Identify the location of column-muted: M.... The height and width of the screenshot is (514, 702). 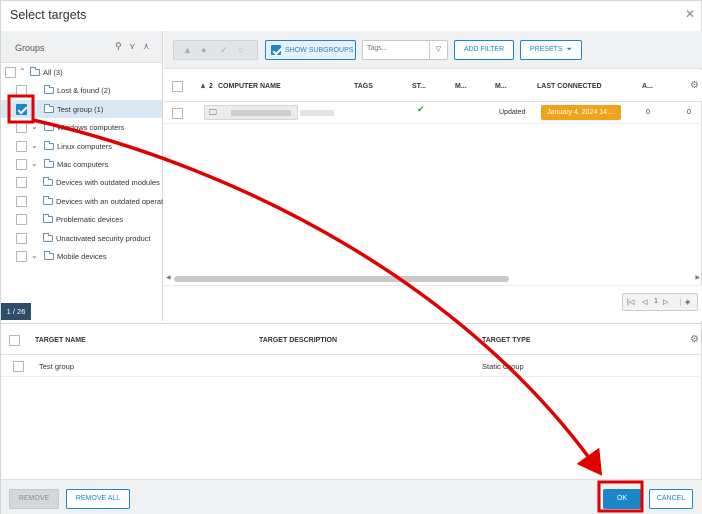
(461, 86).